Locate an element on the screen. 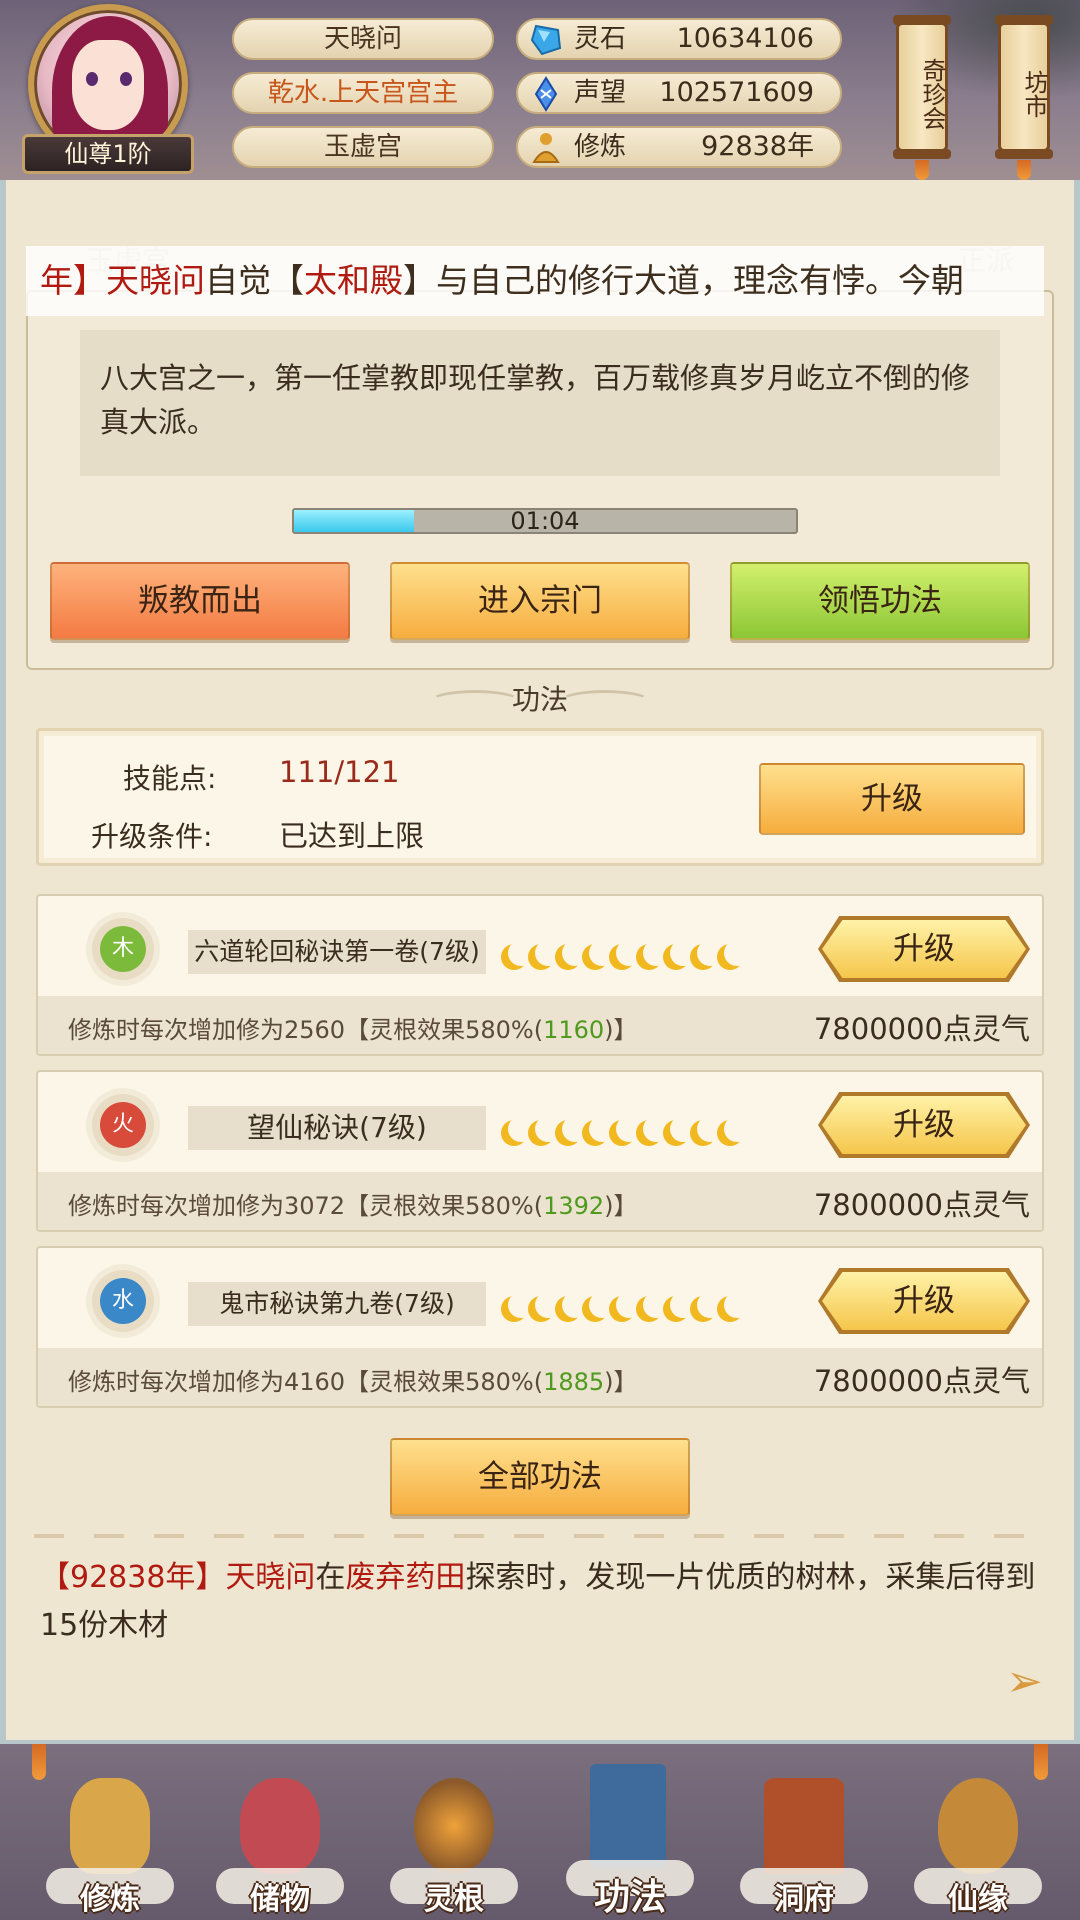 This screenshot has height=1920, width=1080. technique-name: 六道轮回秘诀第一卷(7级) is located at coordinates (337, 952).